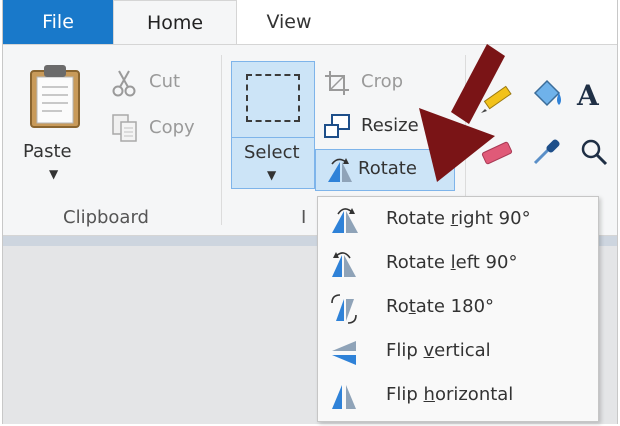  I want to click on clipboard-group-label: Clipboard, so click(106, 217).